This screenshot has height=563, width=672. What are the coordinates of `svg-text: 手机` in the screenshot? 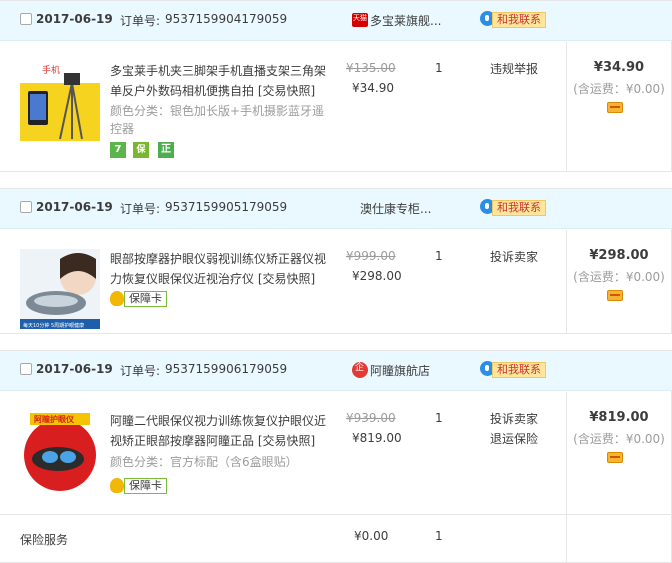 It's located at (51, 70).